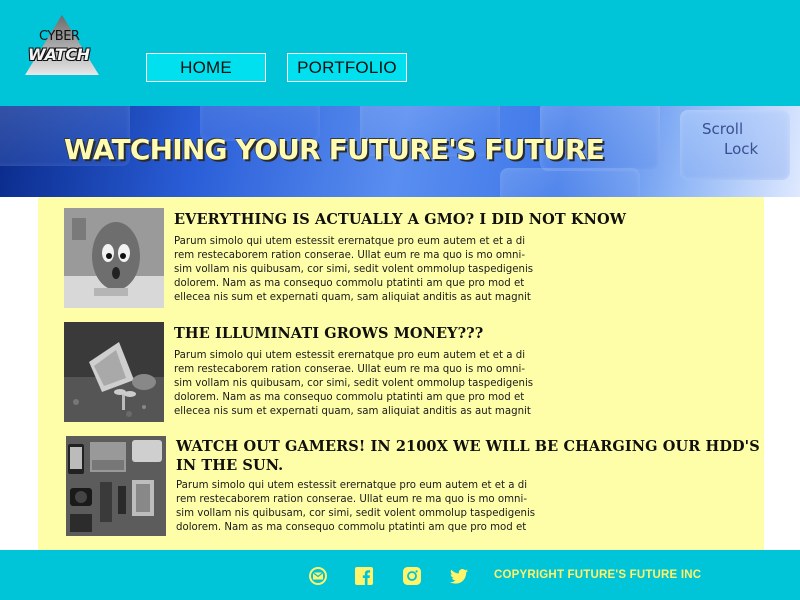  I want to click on gadgets-flatlay-image, so click(116, 486).